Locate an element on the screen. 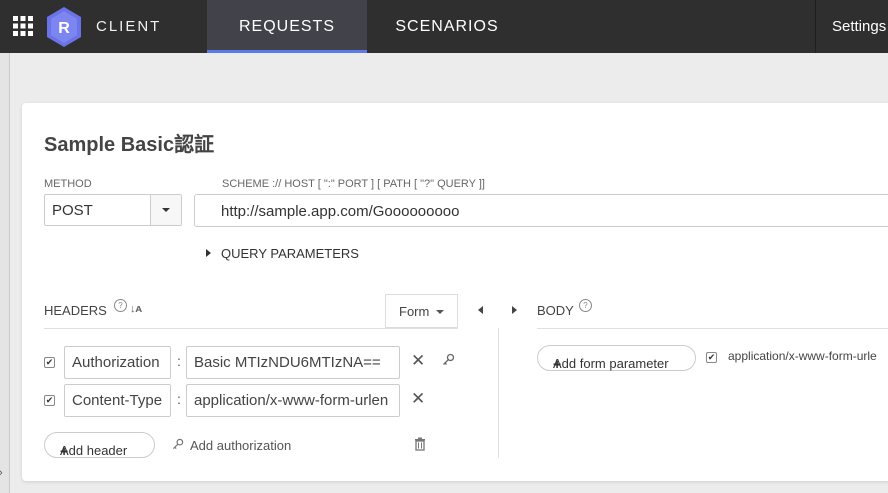 This screenshot has height=493, width=888. tab-scenarios: SCENARIOS is located at coordinates (447, 26).